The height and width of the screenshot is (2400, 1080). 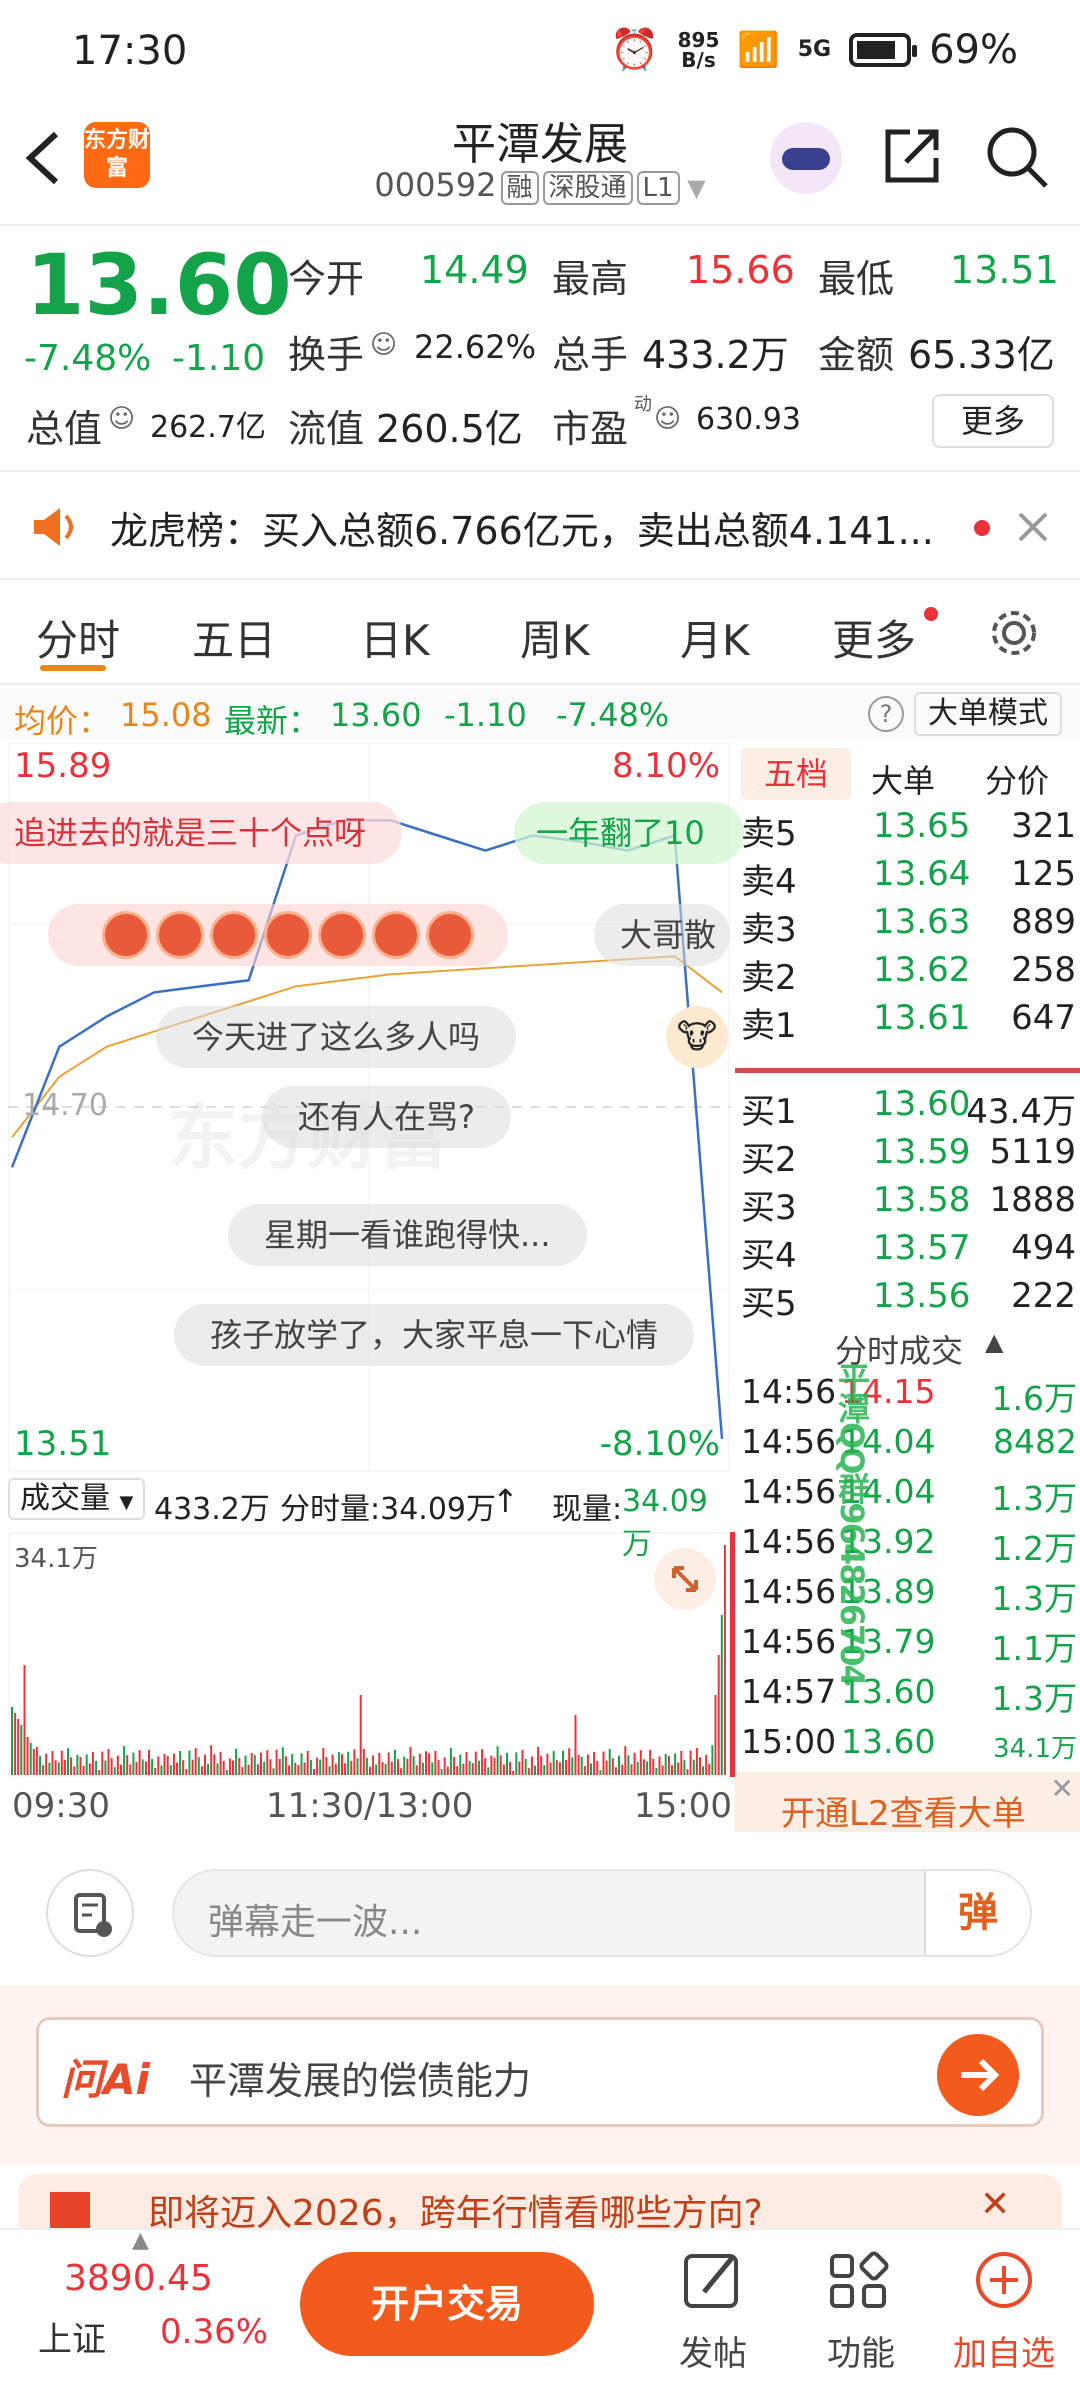 I want to click on speaker-icon, so click(x=53, y=527).